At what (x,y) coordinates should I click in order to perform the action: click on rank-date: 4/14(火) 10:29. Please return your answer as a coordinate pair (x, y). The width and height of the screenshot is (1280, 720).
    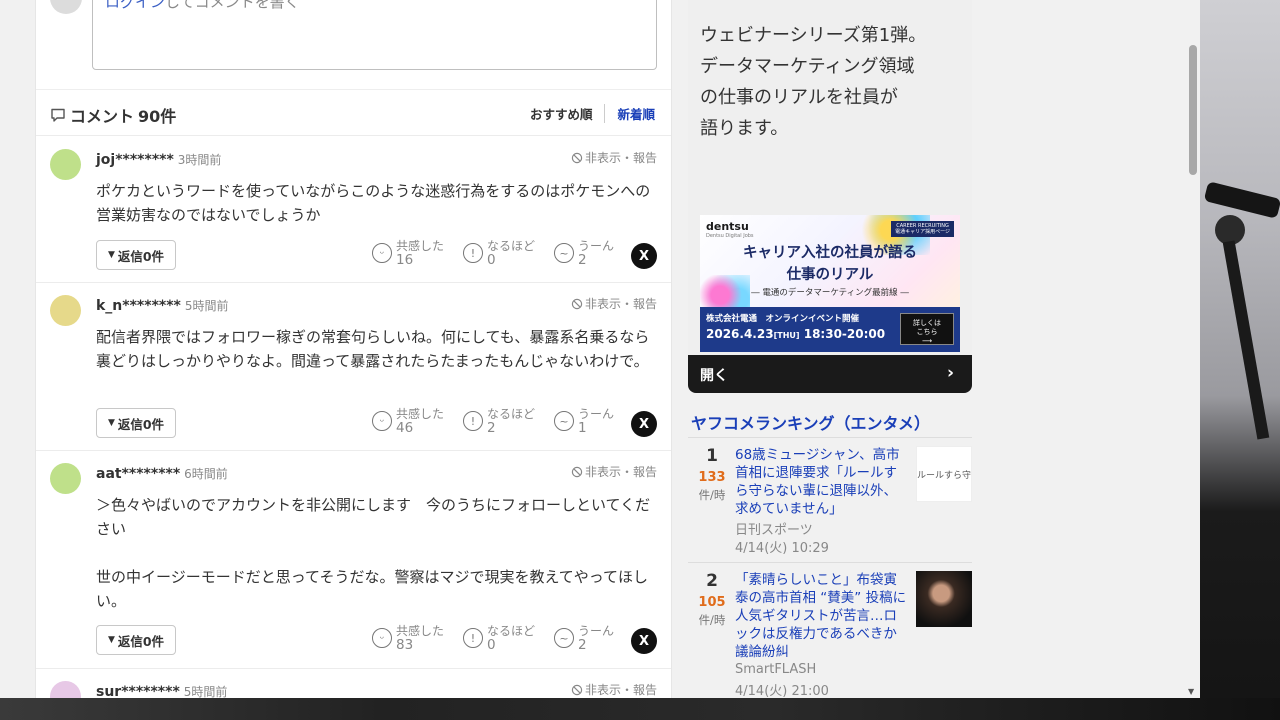
    Looking at the image, I should click on (782, 548).